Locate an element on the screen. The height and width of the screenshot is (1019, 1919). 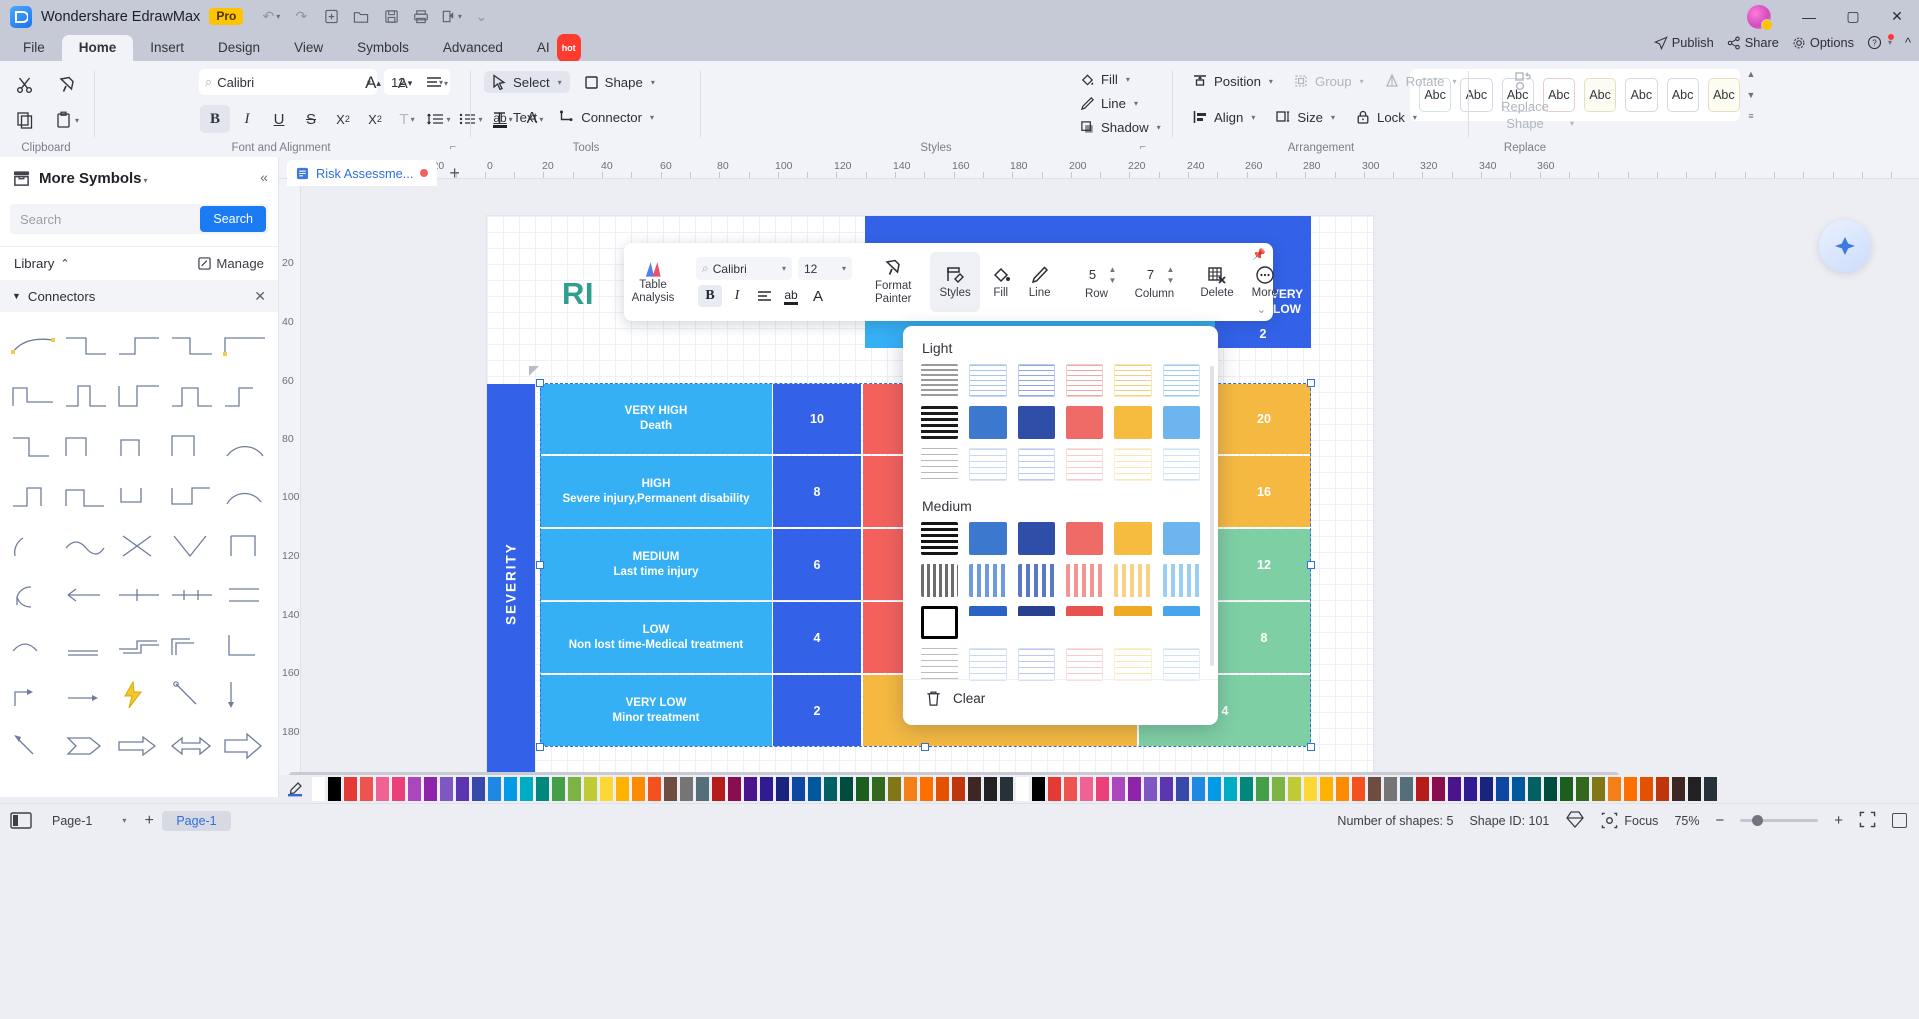
open-icon is located at coordinates (361, 17).